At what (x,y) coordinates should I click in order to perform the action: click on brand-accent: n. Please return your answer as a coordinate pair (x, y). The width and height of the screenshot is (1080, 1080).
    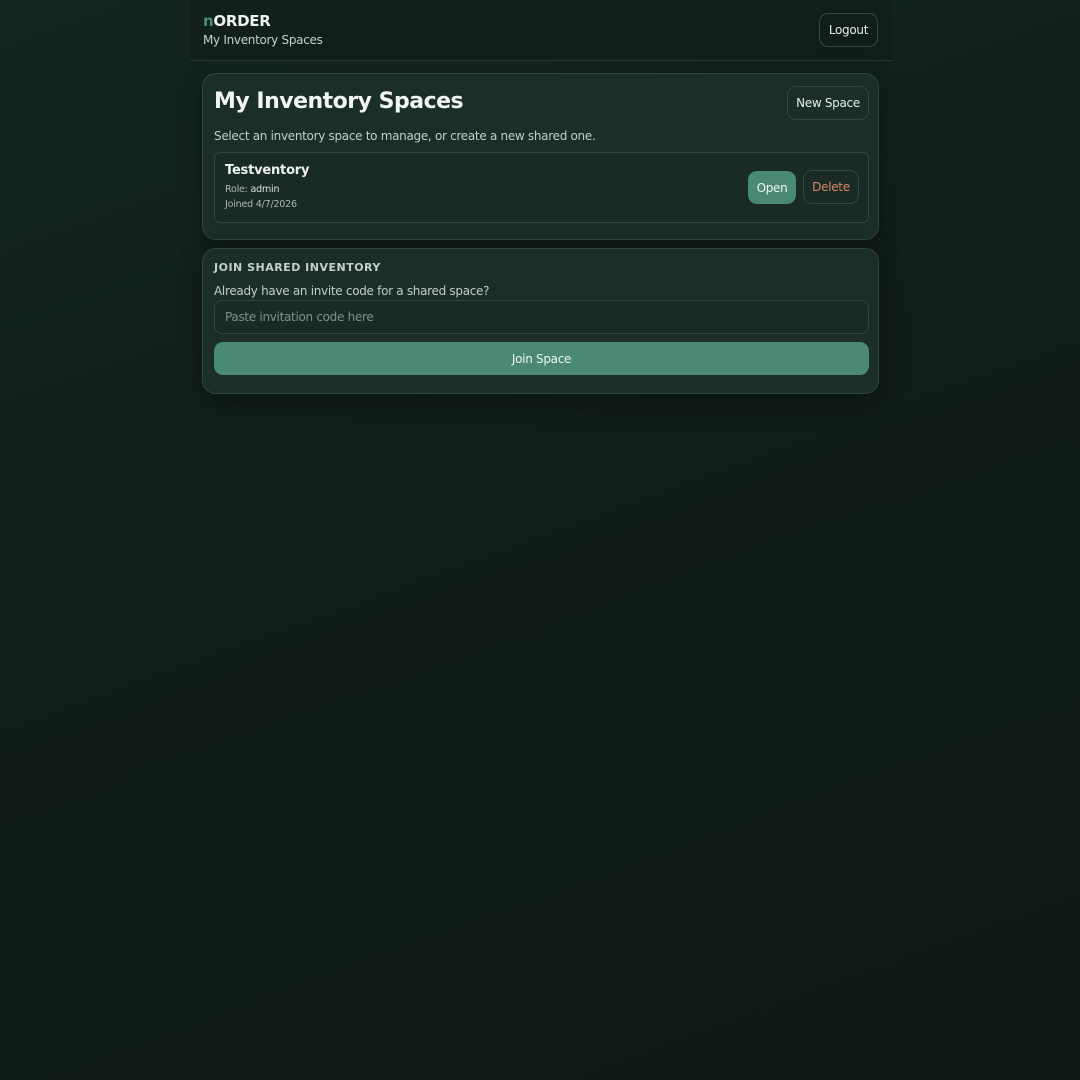
    Looking at the image, I should click on (208, 21).